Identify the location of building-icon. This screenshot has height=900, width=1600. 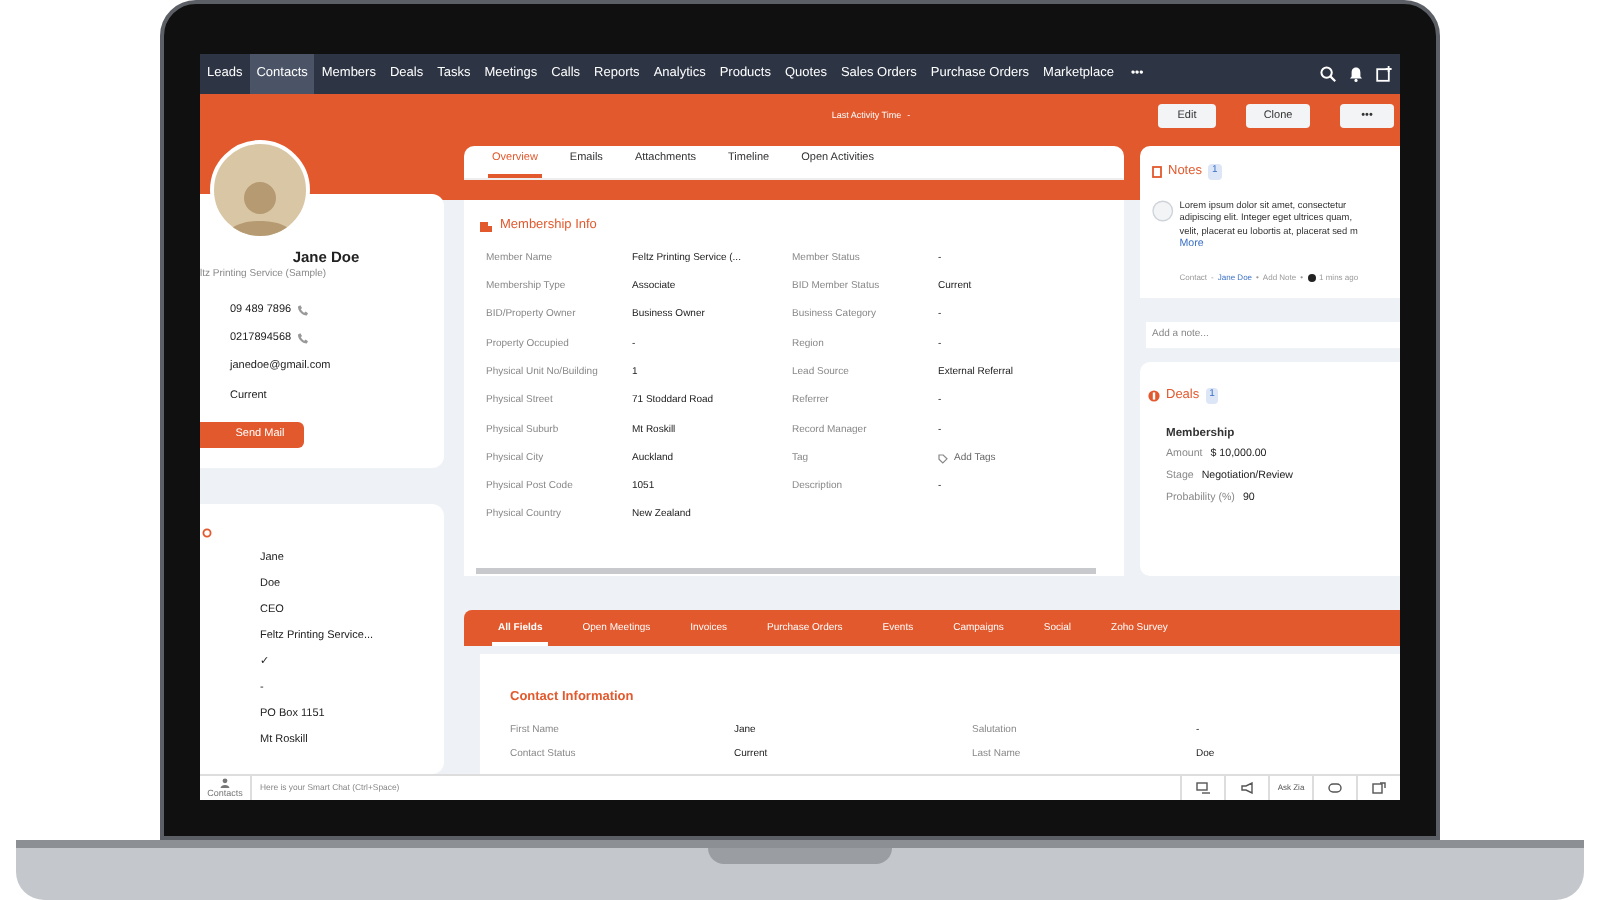
(486, 225).